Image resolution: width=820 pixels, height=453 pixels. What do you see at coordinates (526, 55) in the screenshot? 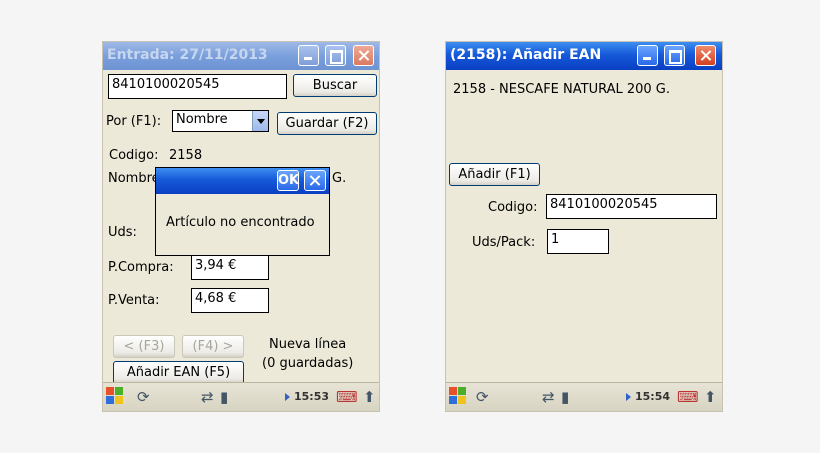
I see `window-title: (2158): Añadir EAN` at bounding box center [526, 55].